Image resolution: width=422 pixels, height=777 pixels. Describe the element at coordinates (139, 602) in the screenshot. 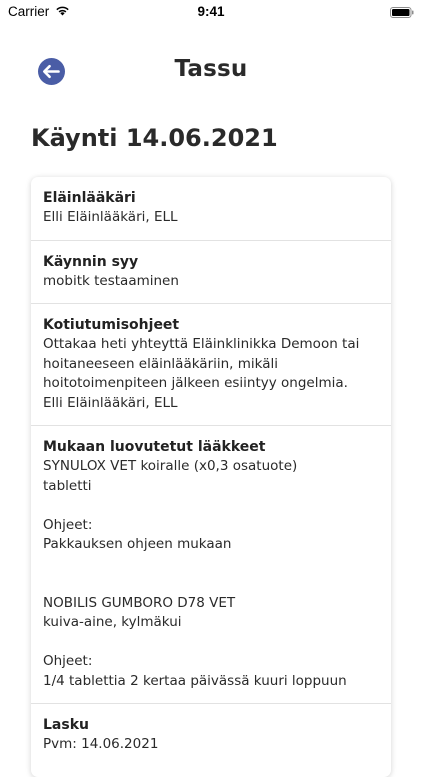

I see `medicine-name: NOBILIS GUMBORO D78 VET` at that location.